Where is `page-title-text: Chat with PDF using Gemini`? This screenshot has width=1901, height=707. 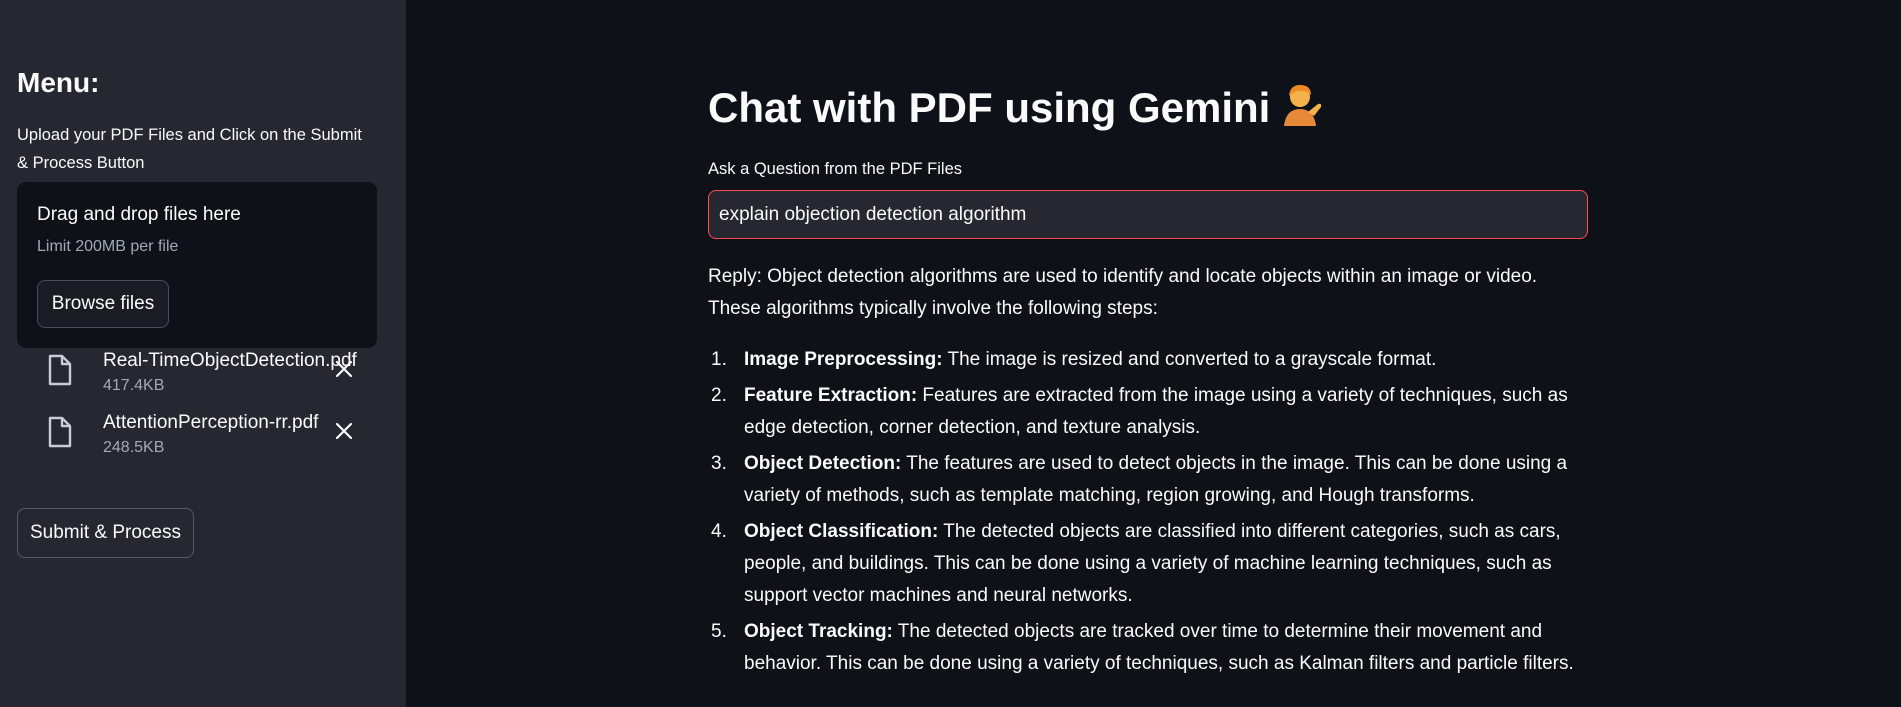 page-title-text: Chat with PDF using Gemini is located at coordinates (989, 107).